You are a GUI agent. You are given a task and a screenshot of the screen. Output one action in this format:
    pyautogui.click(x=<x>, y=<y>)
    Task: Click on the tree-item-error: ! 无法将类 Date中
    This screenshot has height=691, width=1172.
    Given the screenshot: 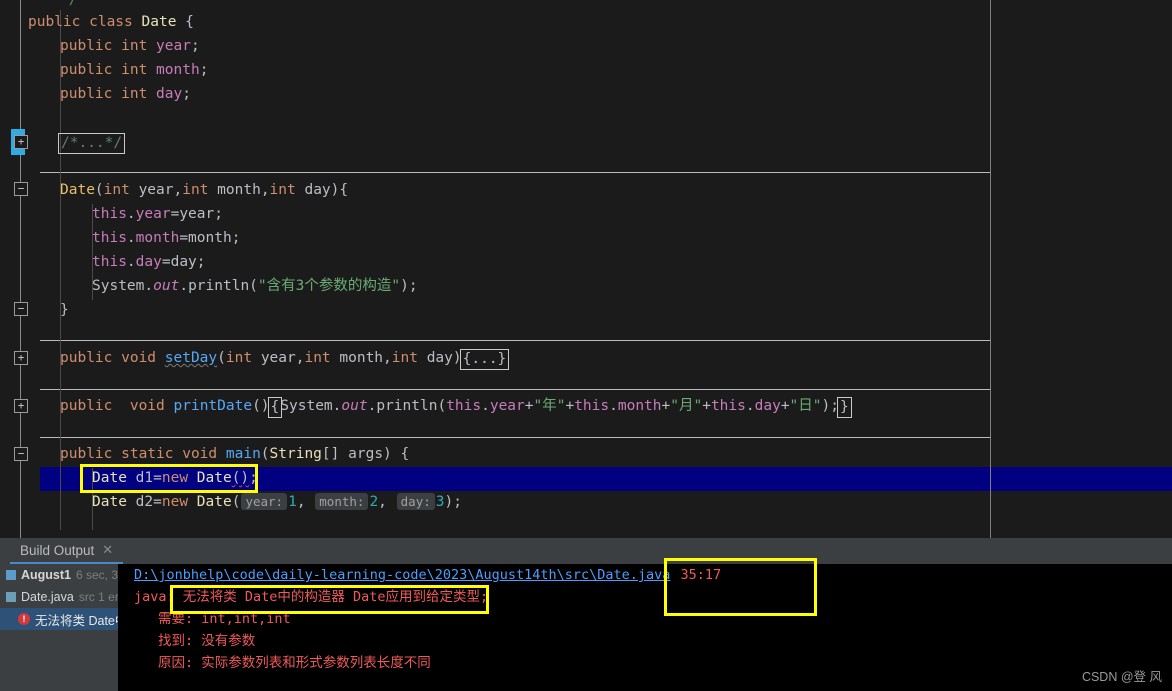 What is the action you would take?
    pyautogui.click(x=59, y=619)
    